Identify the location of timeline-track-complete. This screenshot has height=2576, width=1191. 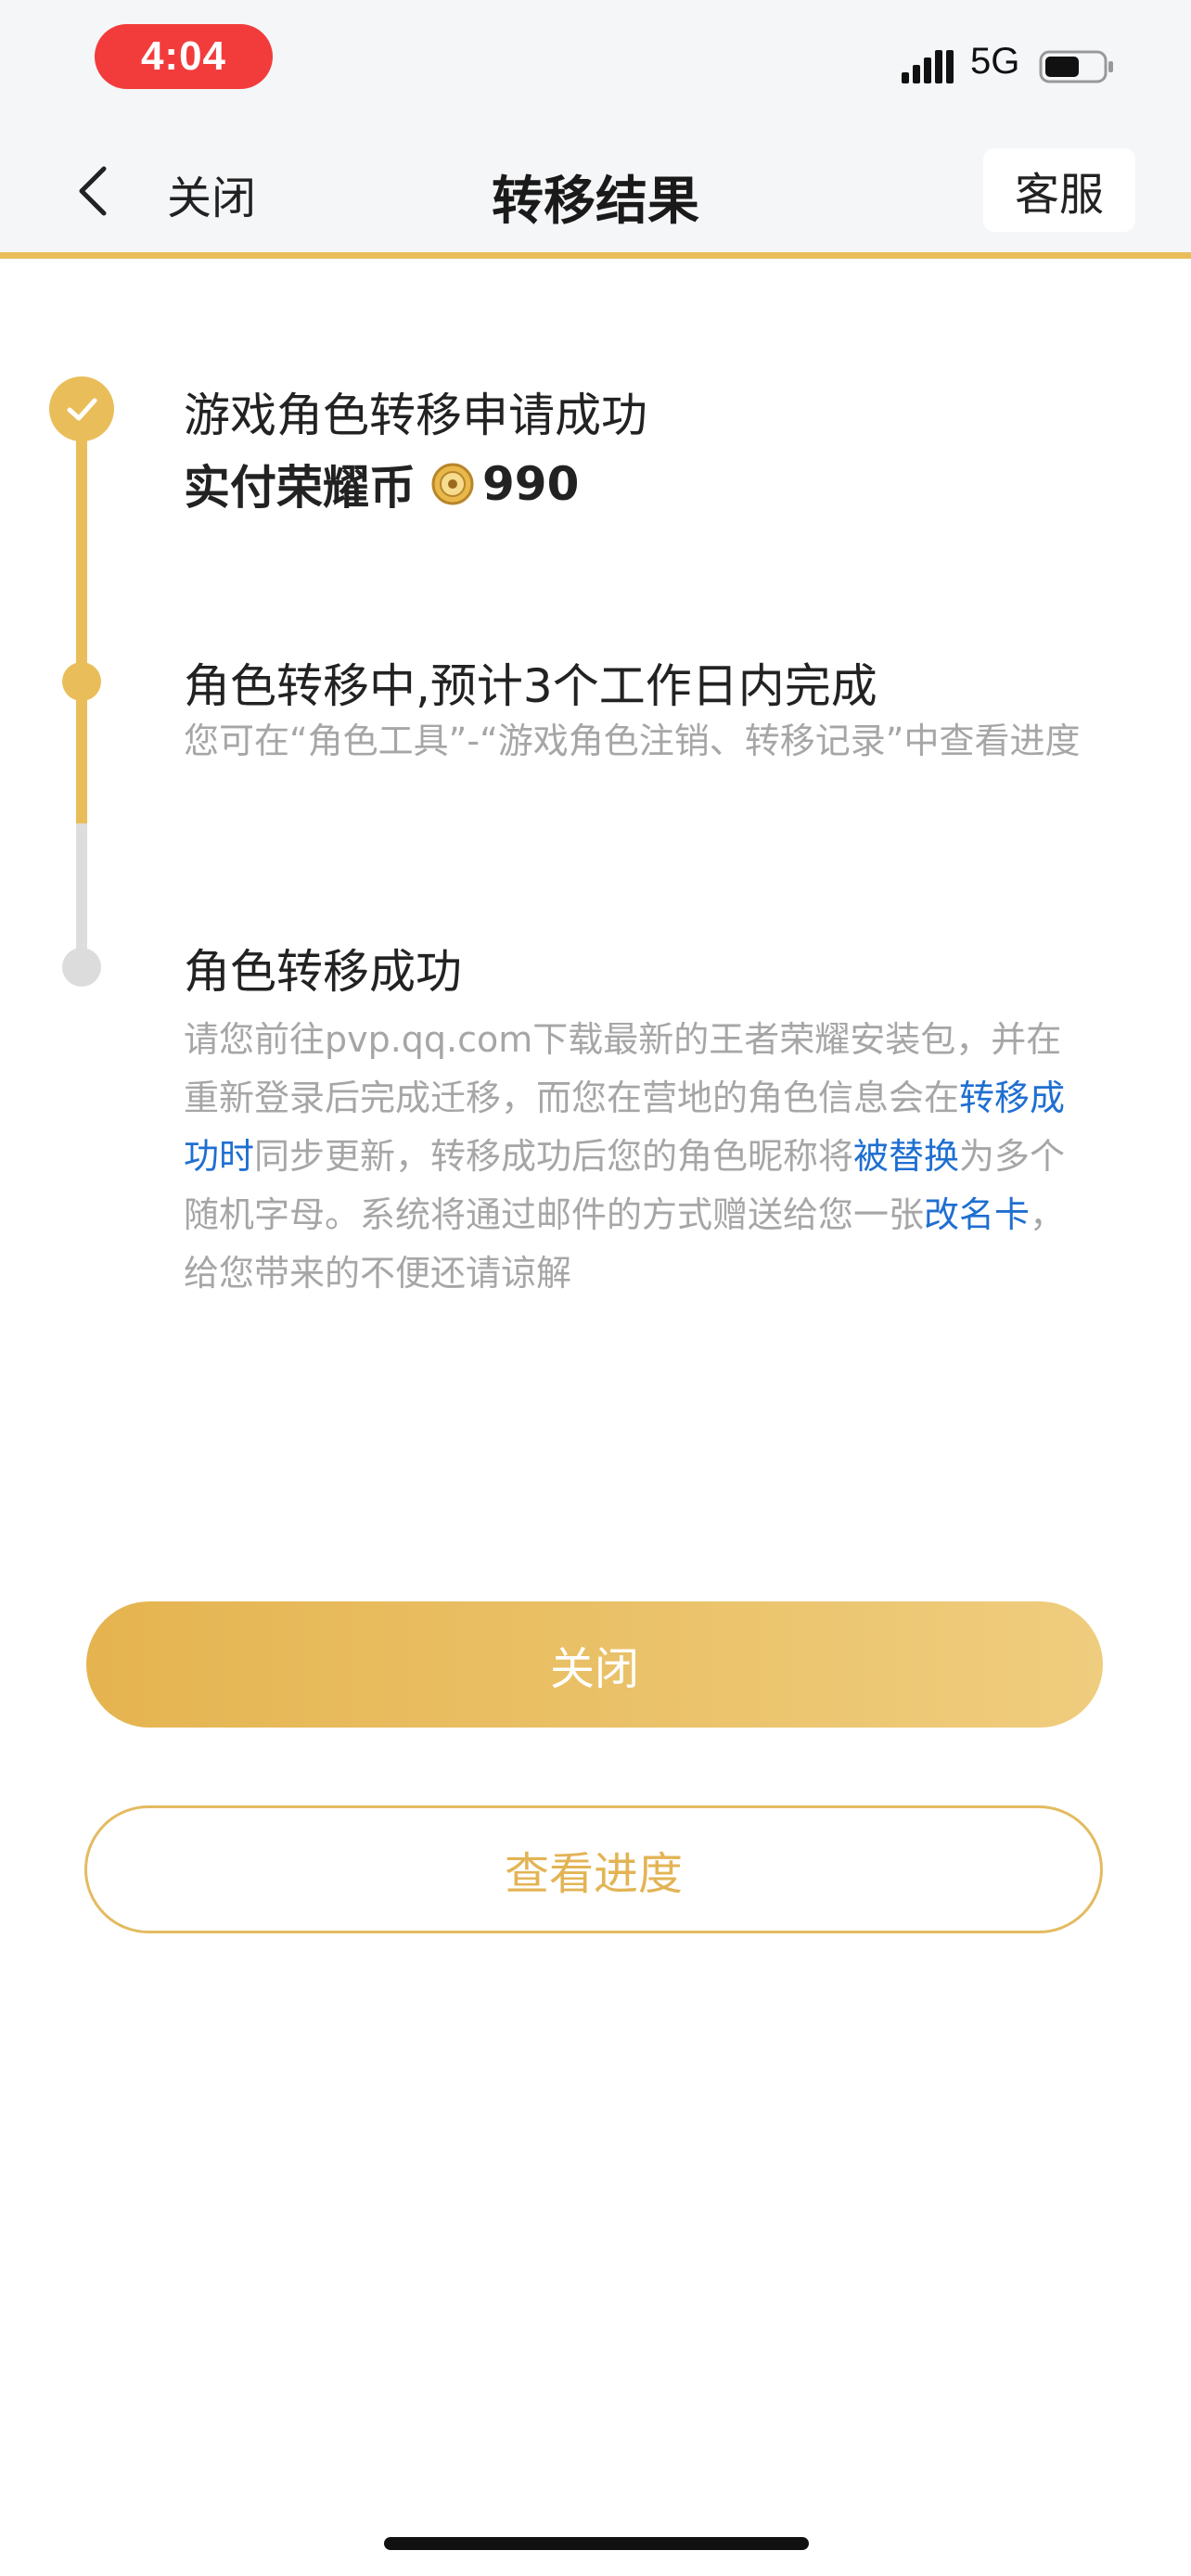
(81, 615).